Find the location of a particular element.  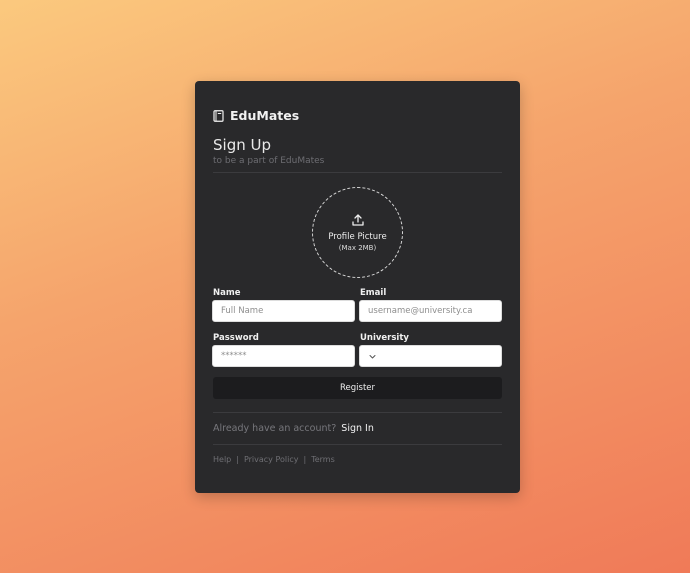

university-label: University is located at coordinates (384, 338).